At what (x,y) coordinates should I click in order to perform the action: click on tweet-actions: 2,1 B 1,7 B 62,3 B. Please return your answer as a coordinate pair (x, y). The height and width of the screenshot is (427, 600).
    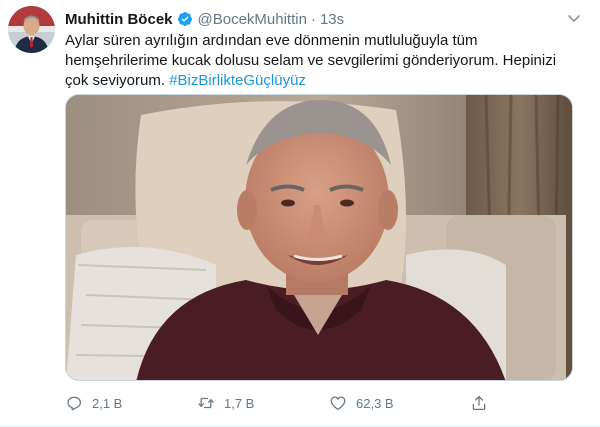
    Looking at the image, I should click on (315, 403).